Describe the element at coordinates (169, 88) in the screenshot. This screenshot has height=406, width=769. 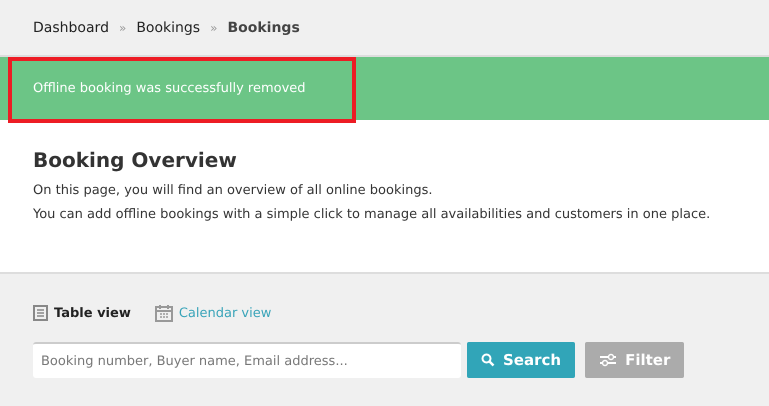
I see `alert-message: Offline booking was successfully removed` at that location.